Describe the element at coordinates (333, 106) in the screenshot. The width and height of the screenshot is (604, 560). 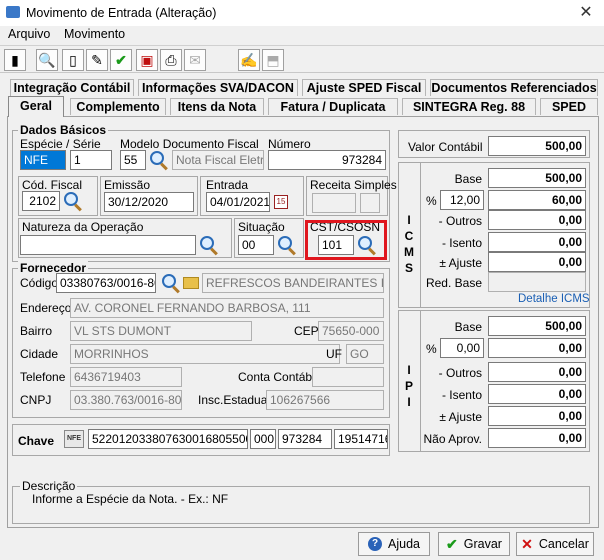
I see `tab-fatura-duplicata: Fatura / Duplicata` at that location.